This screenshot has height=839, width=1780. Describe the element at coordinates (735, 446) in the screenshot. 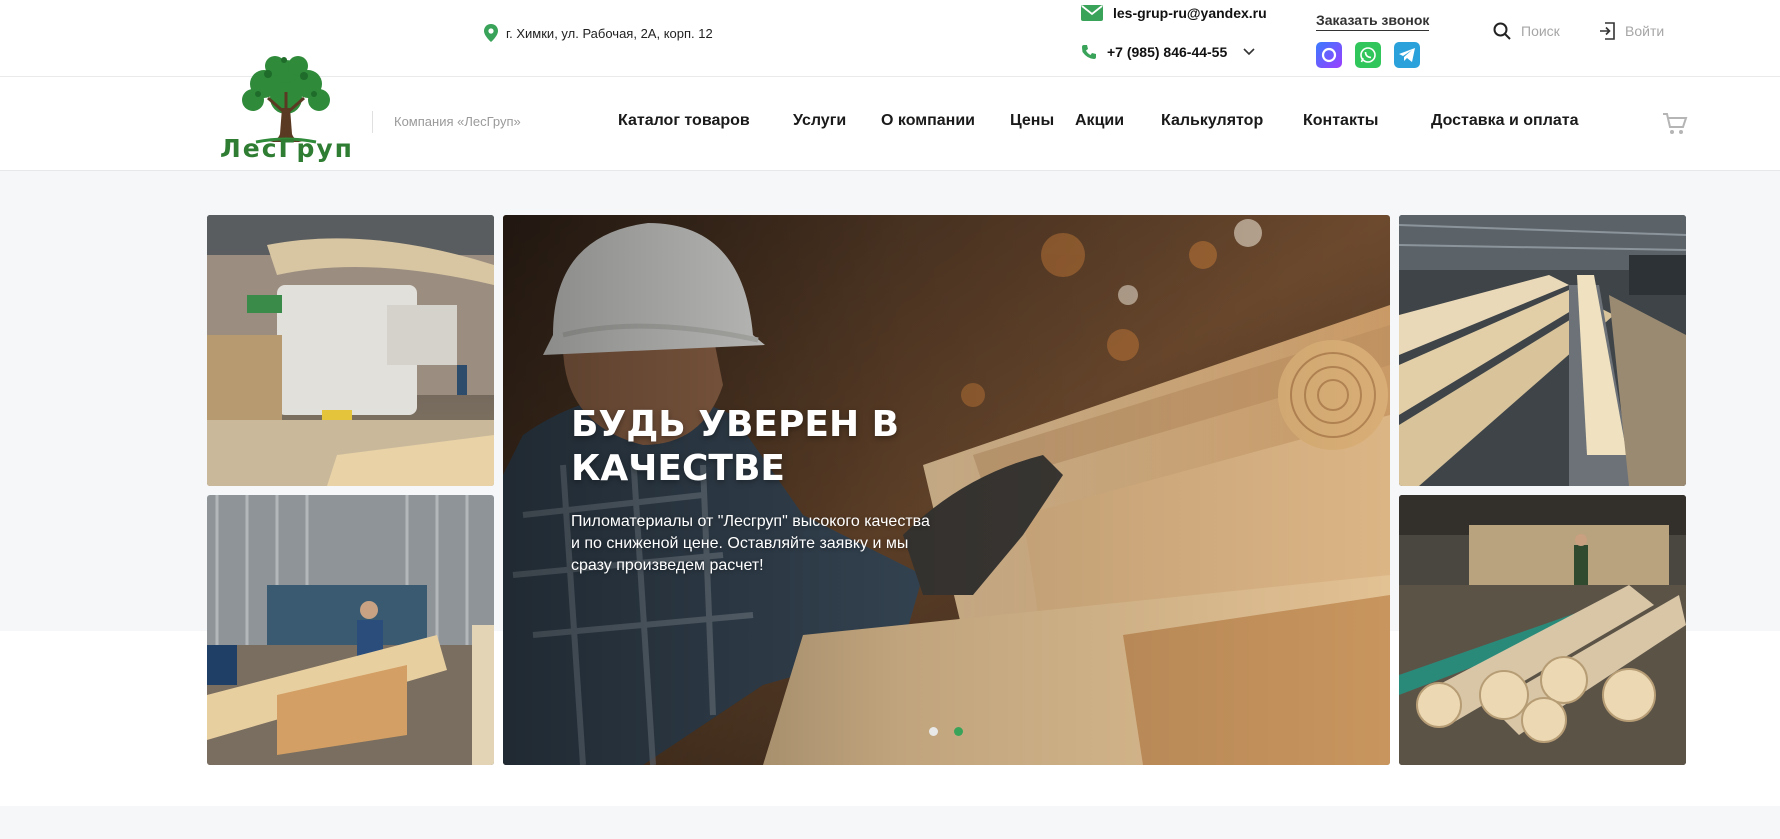

I see `hero-title: БУДЬ УВЕРЕН В КАЧЕСТВЕ` at that location.